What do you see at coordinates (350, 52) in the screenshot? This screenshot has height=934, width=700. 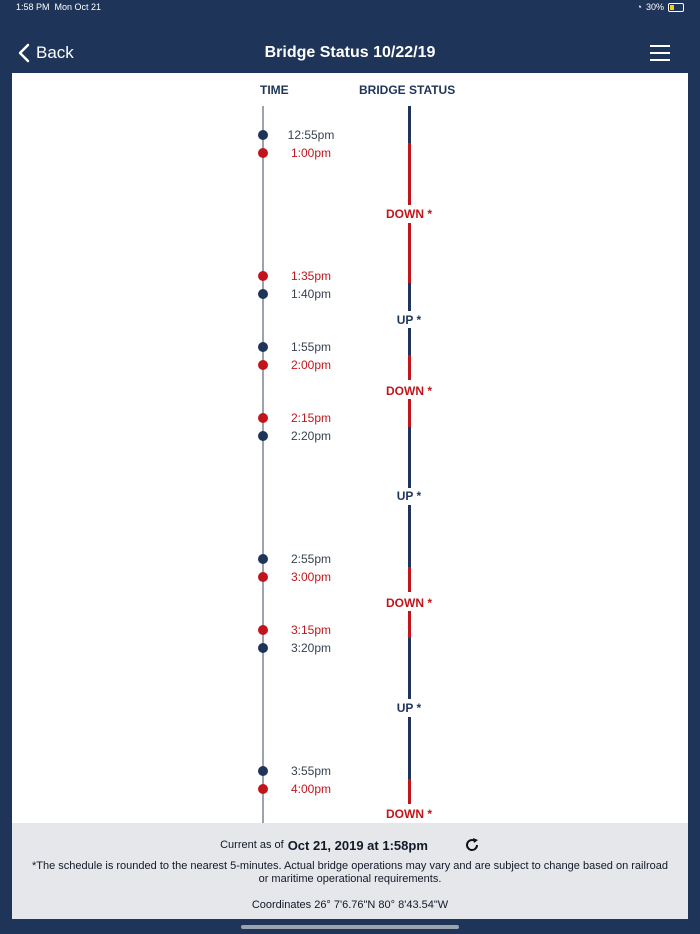 I see `page-title: Bridge Status 10/22/19` at bounding box center [350, 52].